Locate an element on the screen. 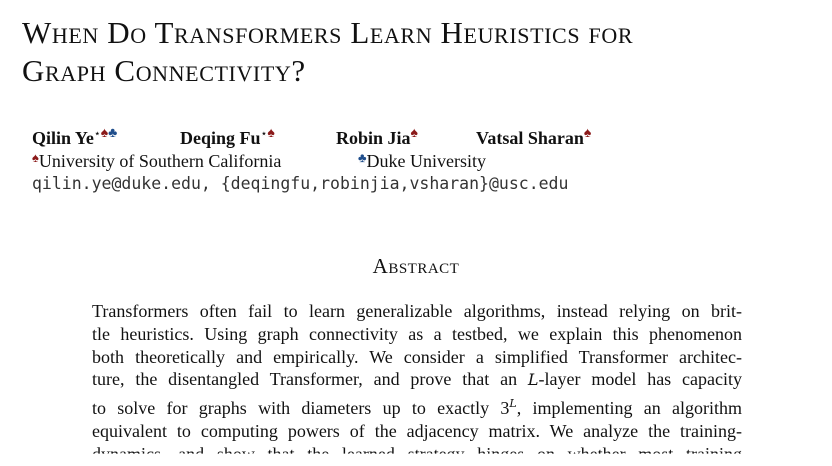 Image resolution: width=832 pixels, height=466 pixels. math-L: L is located at coordinates (533, 380).